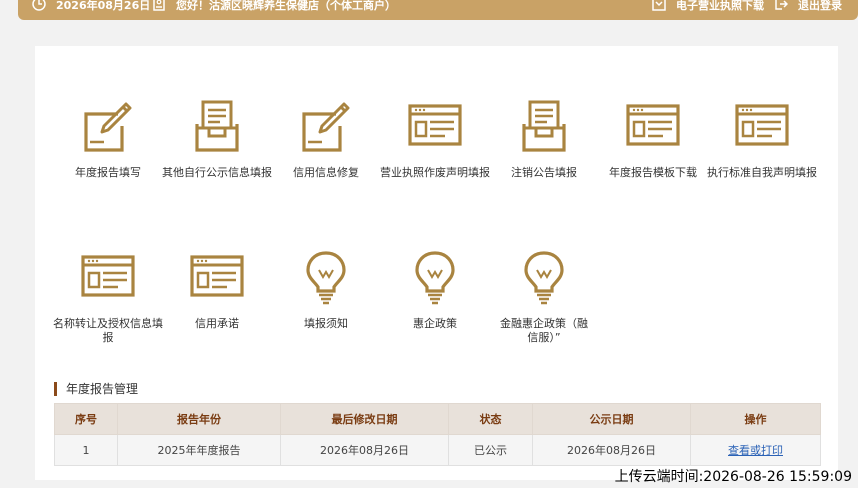 This screenshot has height=488, width=858. What do you see at coordinates (217, 172) in the screenshot?
I see `tile-label: 其他自行公示信息填报` at bounding box center [217, 172].